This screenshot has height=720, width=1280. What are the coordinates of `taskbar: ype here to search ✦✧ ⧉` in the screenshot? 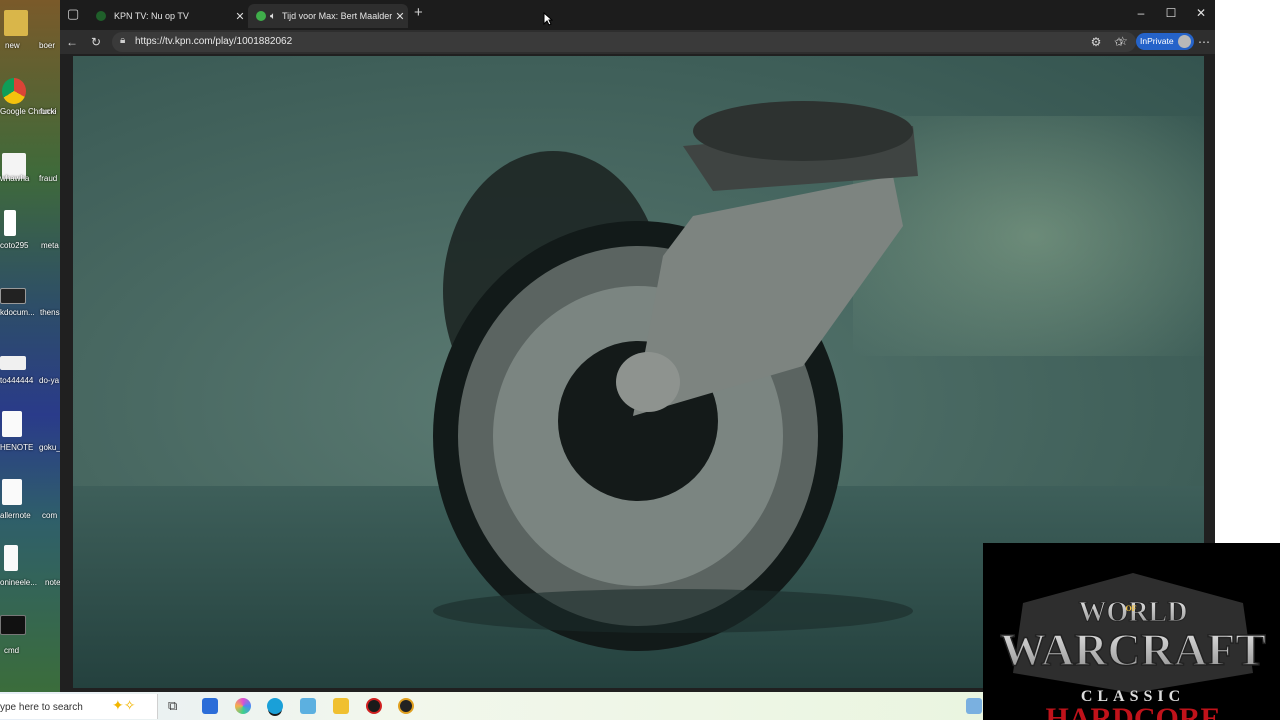 It's located at (491, 706).